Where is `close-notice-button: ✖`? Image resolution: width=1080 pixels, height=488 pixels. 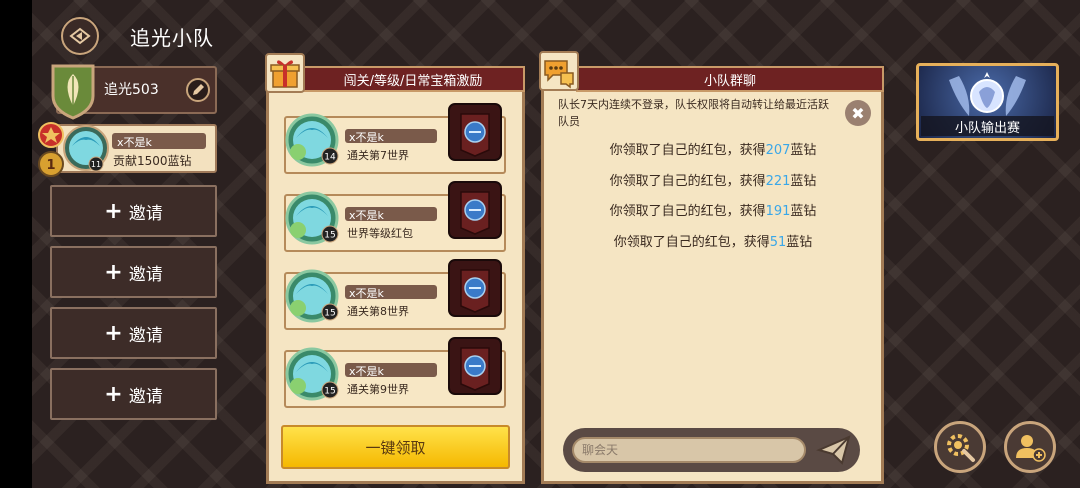 close-notice-button: ✖ is located at coordinates (858, 113).